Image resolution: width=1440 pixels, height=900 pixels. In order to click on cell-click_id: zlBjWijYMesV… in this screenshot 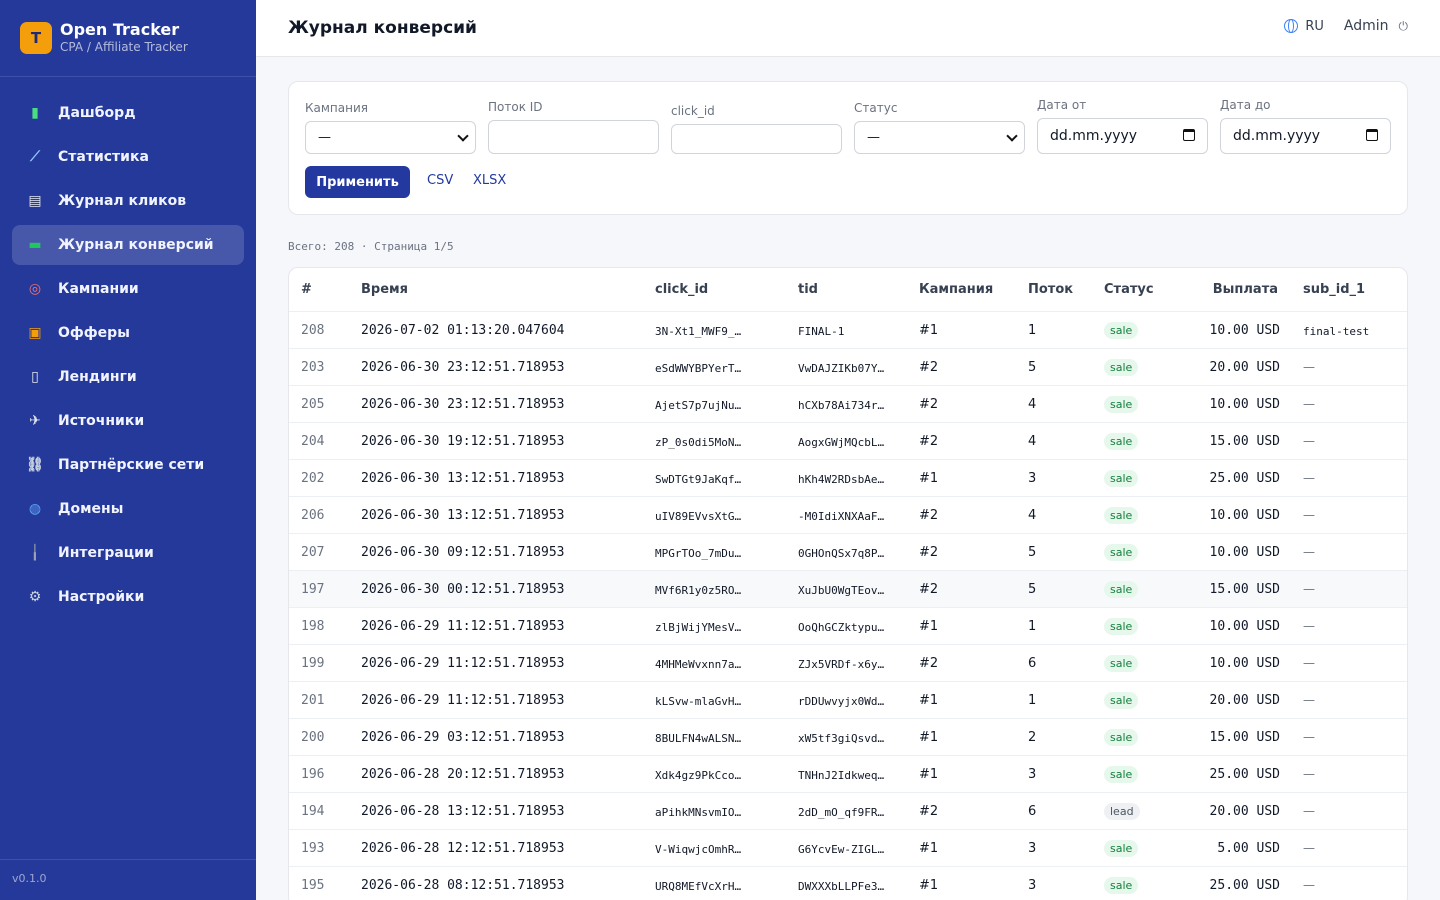, I will do `click(698, 627)`.